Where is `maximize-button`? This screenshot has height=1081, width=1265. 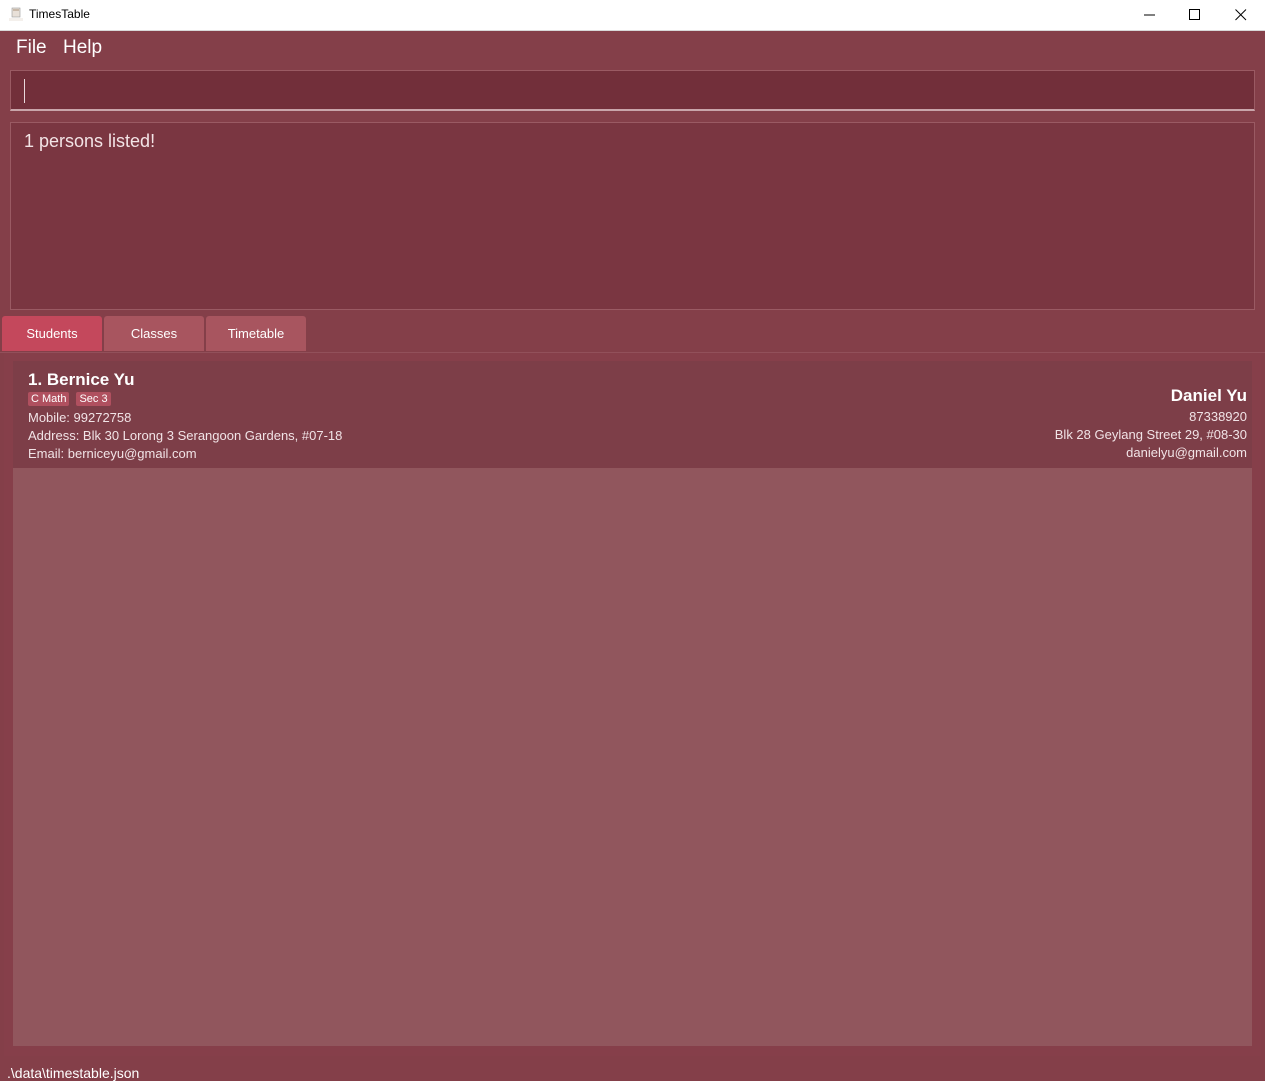
maximize-button is located at coordinates (1195, 15).